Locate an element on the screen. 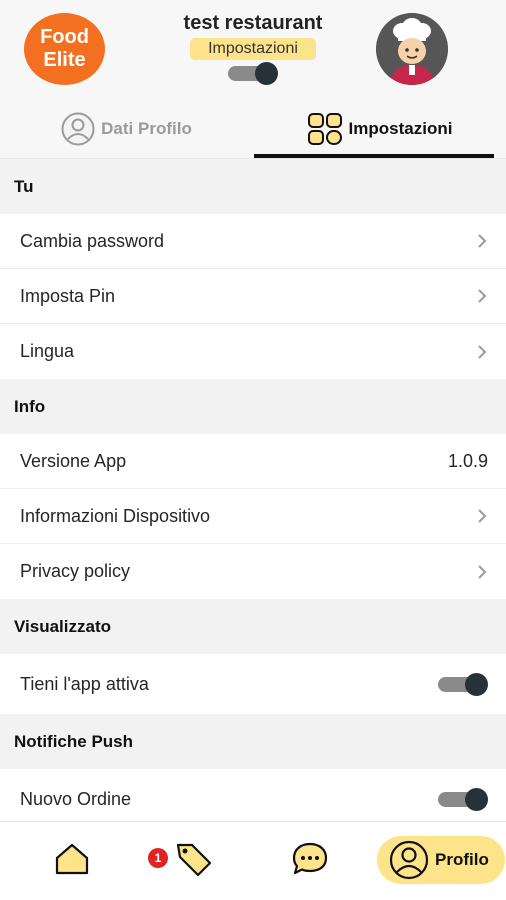 This screenshot has height=900, width=506. section-header-display: Visualizzato is located at coordinates (253, 626).